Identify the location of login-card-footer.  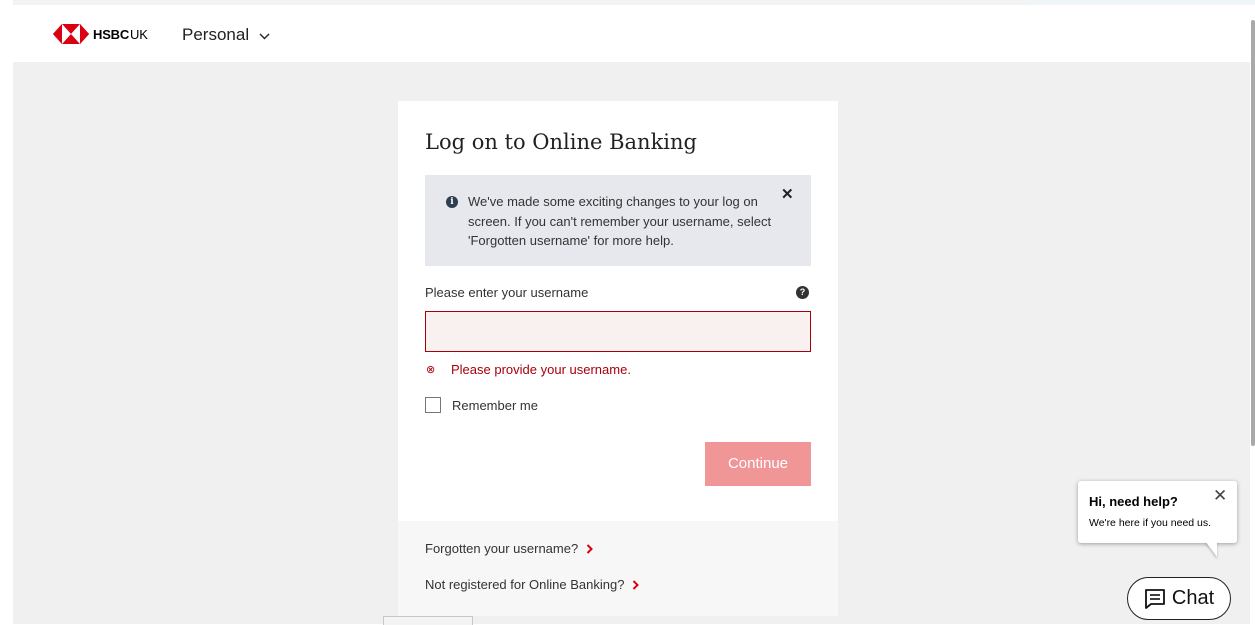
(618, 568).